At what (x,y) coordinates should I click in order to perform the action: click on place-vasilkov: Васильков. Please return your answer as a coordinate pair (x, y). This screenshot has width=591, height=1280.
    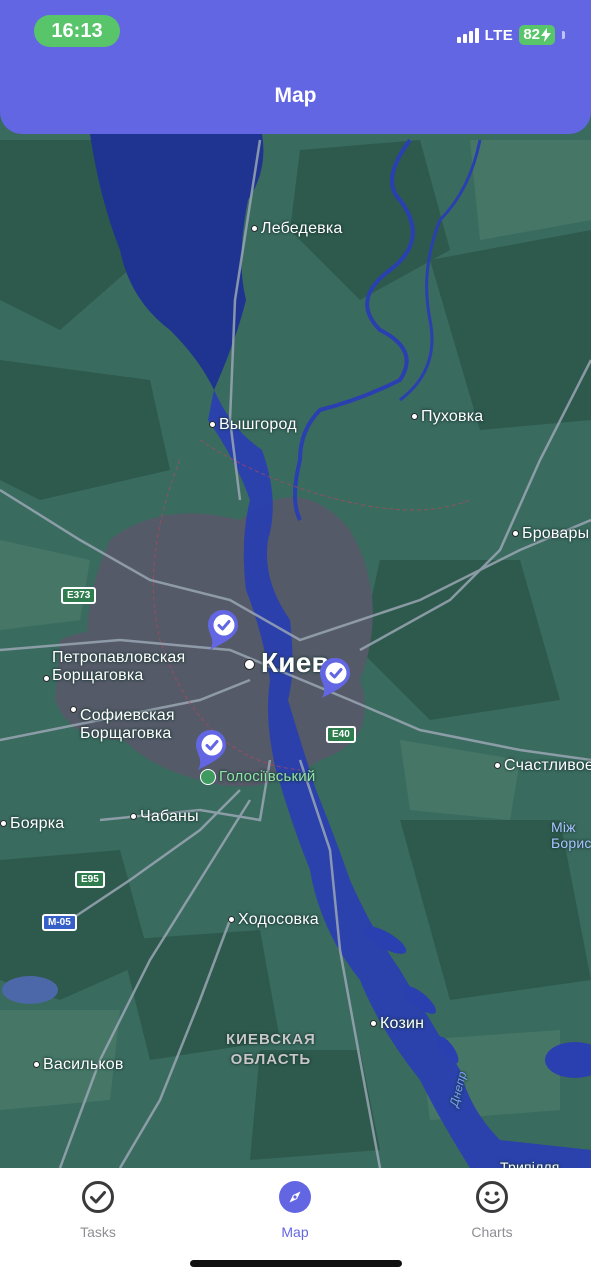
    Looking at the image, I should click on (78, 1065).